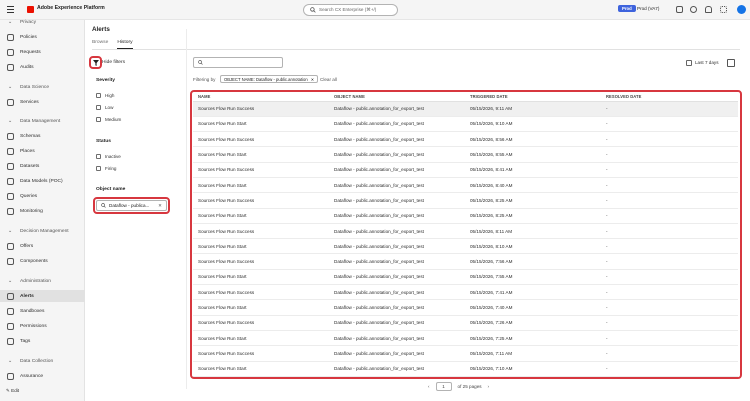  What do you see at coordinates (10, 9) in the screenshot?
I see `menu-icon` at bounding box center [10, 9].